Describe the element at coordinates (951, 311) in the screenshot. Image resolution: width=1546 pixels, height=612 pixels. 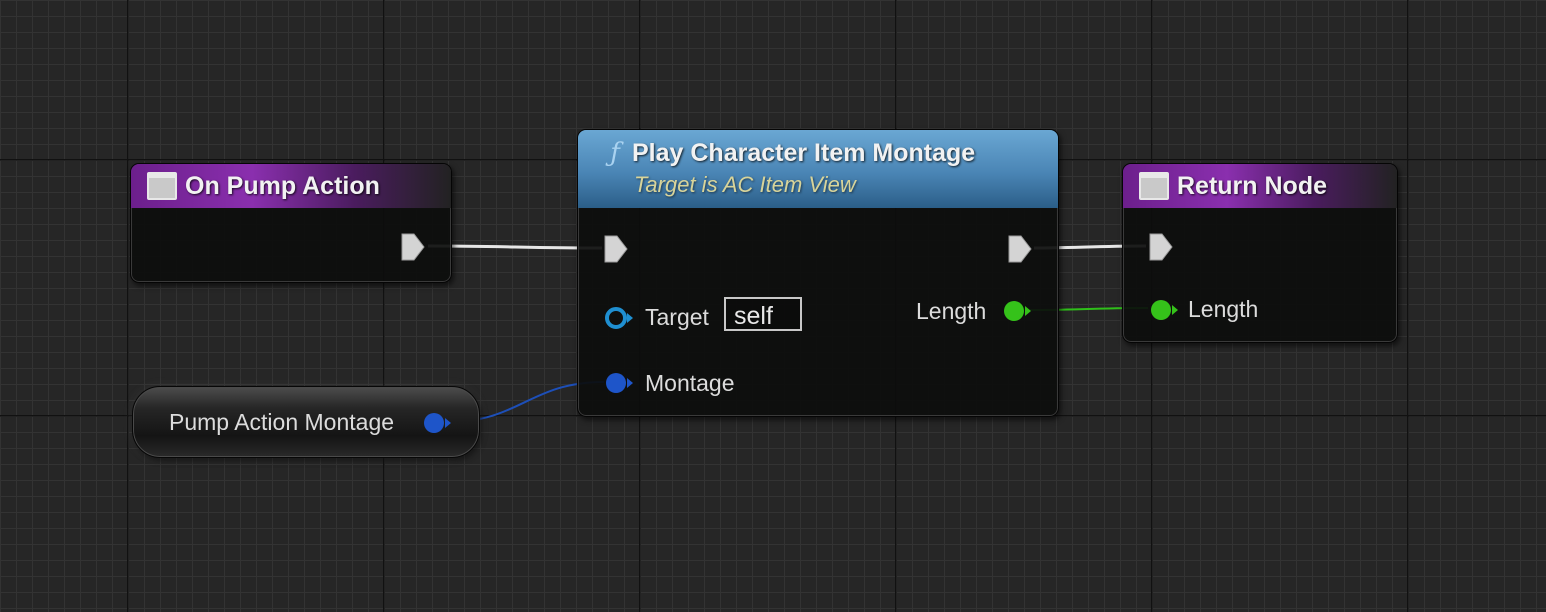
I see `length-output-label: Length` at that location.